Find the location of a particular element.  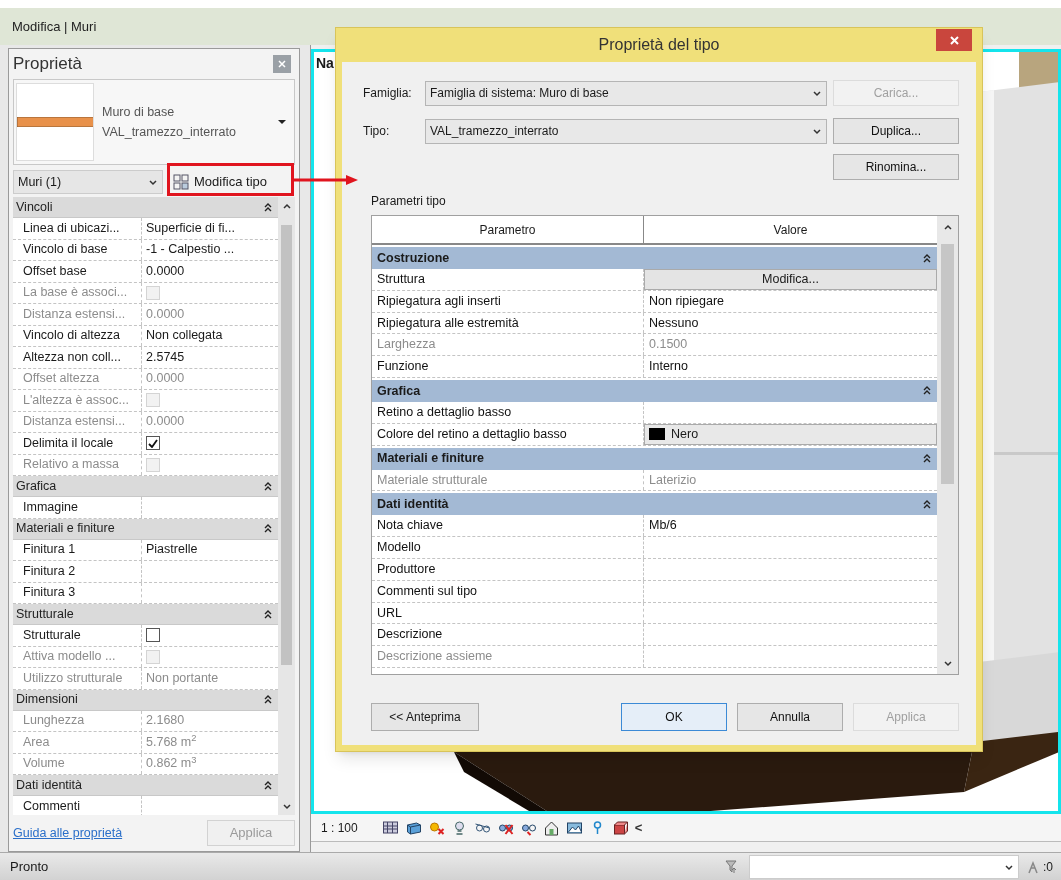

parameter-value: Mb/6 is located at coordinates (660, 526).